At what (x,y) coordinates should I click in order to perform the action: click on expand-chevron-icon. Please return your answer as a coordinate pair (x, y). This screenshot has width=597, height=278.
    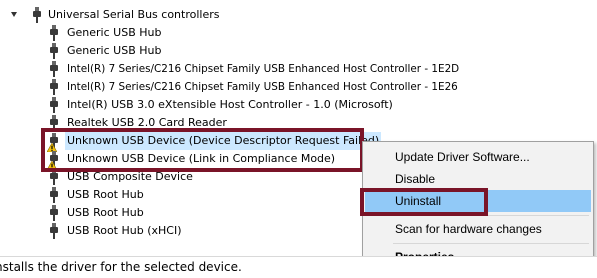
    Looking at the image, I should click on (14, 14).